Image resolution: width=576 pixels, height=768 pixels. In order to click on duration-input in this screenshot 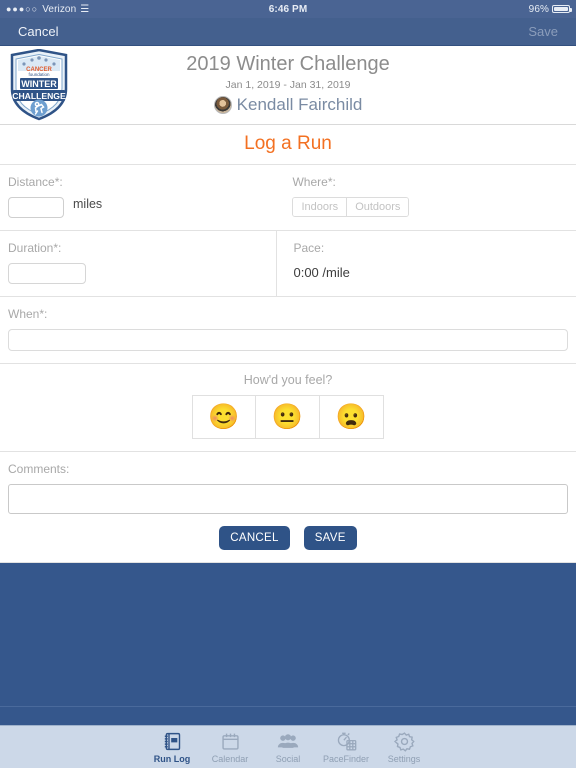, I will do `click(47, 273)`.